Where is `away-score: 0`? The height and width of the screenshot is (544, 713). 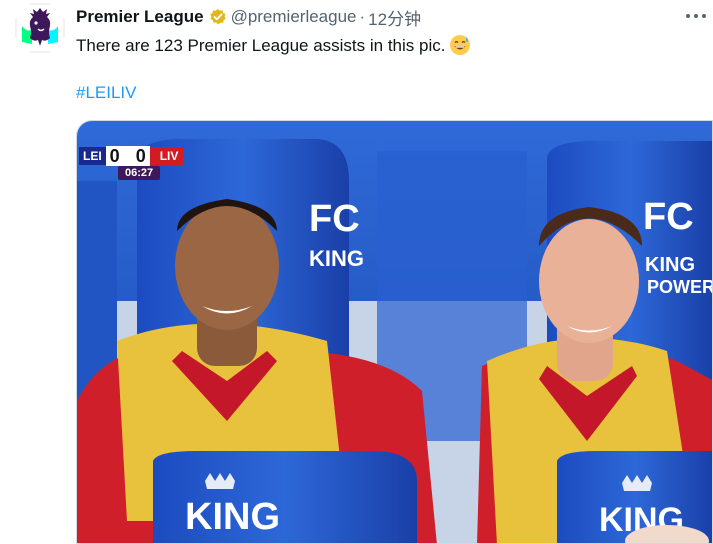 away-score: 0 is located at coordinates (140, 156).